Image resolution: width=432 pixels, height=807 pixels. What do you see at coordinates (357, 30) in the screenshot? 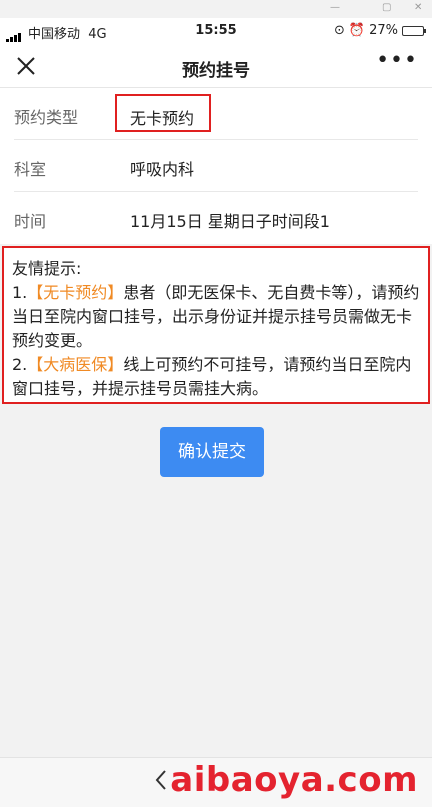
I see `alarm-icon: ⏰` at bounding box center [357, 30].